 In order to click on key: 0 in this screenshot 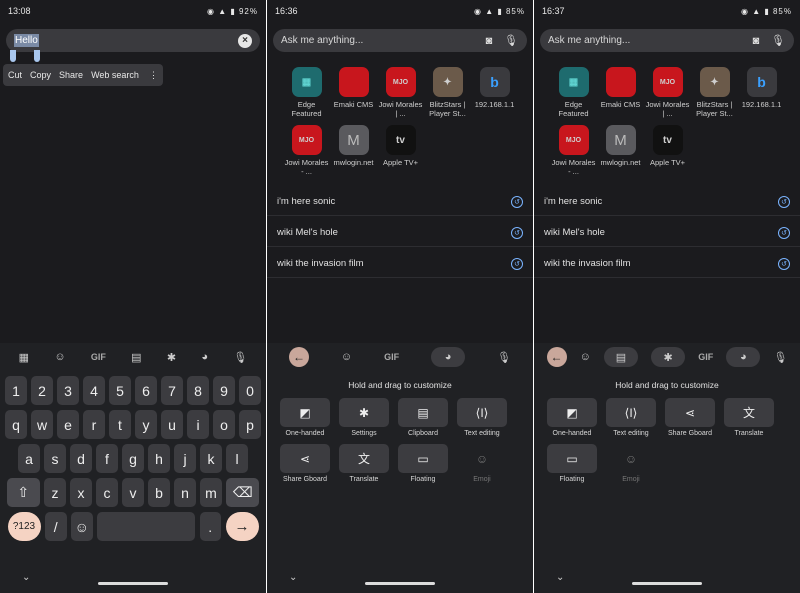, I will do `click(250, 390)`.